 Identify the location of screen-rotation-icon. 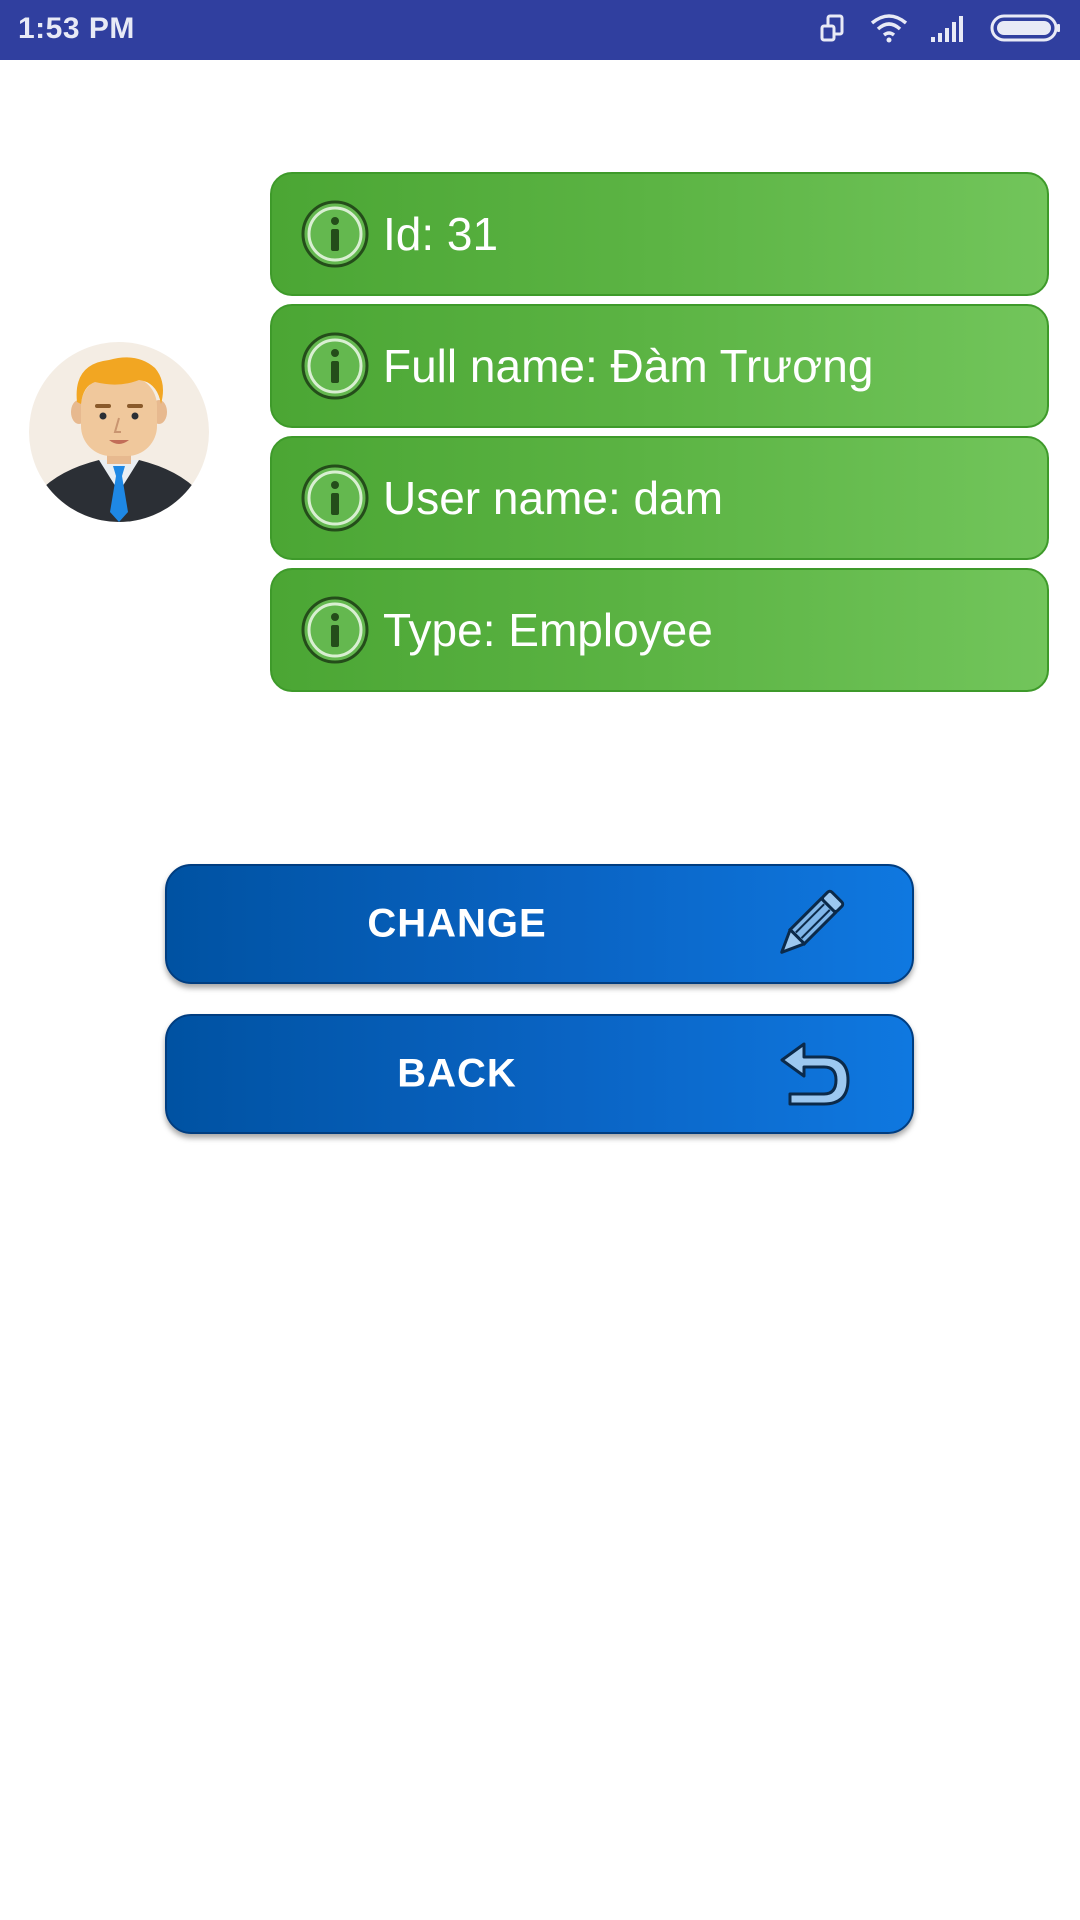
(833, 30).